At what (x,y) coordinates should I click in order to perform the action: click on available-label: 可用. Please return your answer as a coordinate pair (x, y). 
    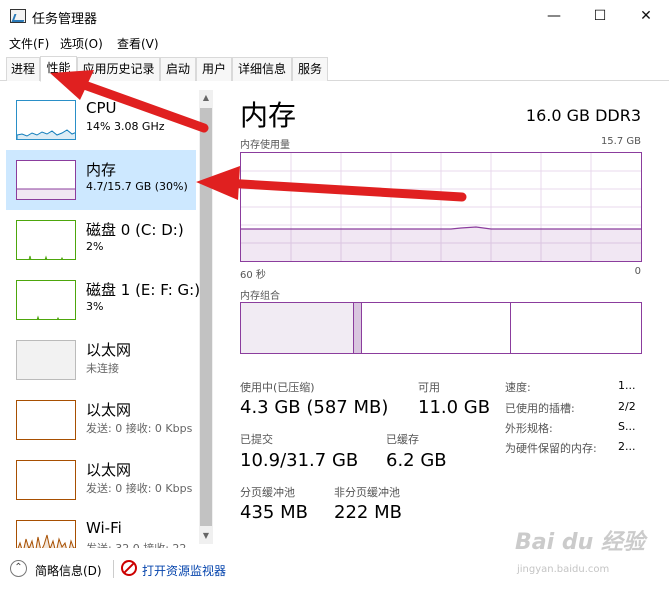
    Looking at the image, I should click on (429, 387).